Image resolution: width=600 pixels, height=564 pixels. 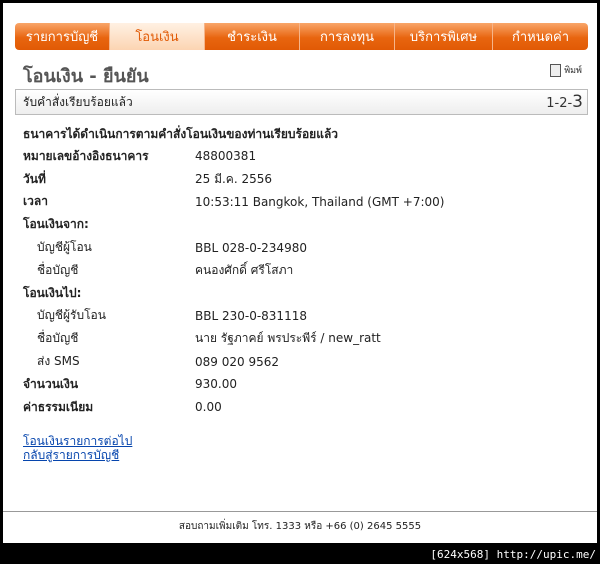 What do you see at coordinates (303, 384) in the screenshot?
I see `detail-row-amount: จำนวนเงิน 930.00` at bounding box center [303, 384].